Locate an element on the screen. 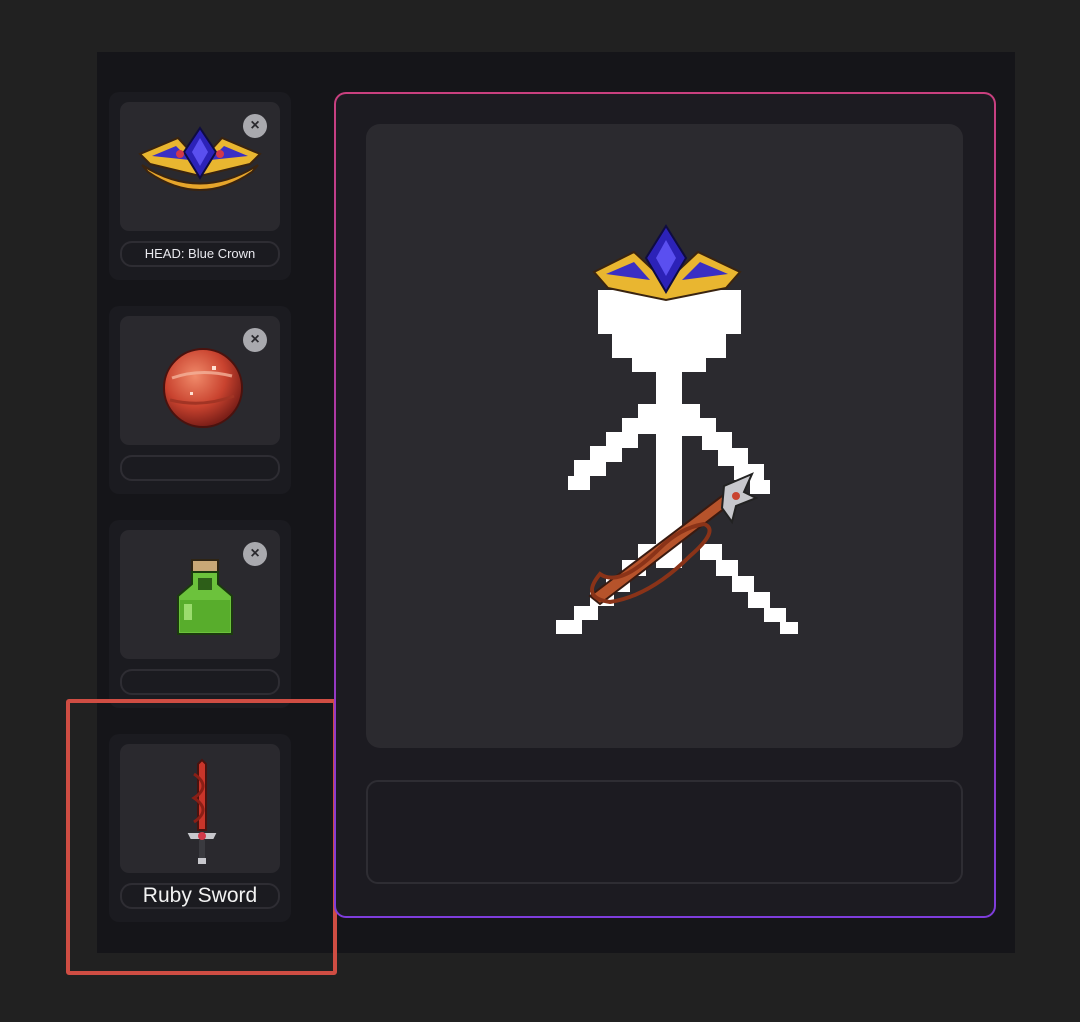 The image size is (1080, 1022). slot-label: Ruby Sword is located at coordinates (200, 896).